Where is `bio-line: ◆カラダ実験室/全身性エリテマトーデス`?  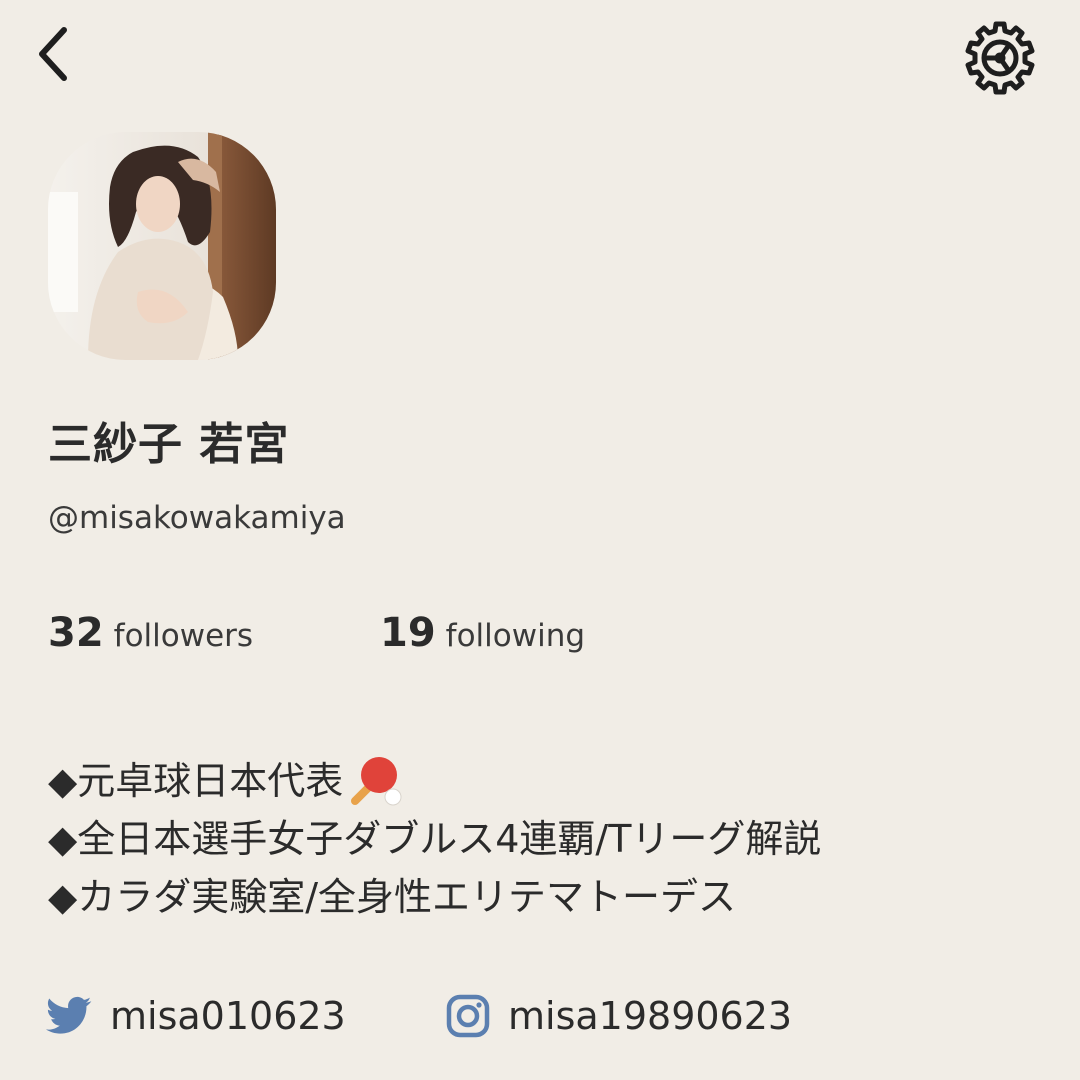
bio-line: ◆カラダ実験室/全身性エリテマトーデス is located at coordinates (434, 897).